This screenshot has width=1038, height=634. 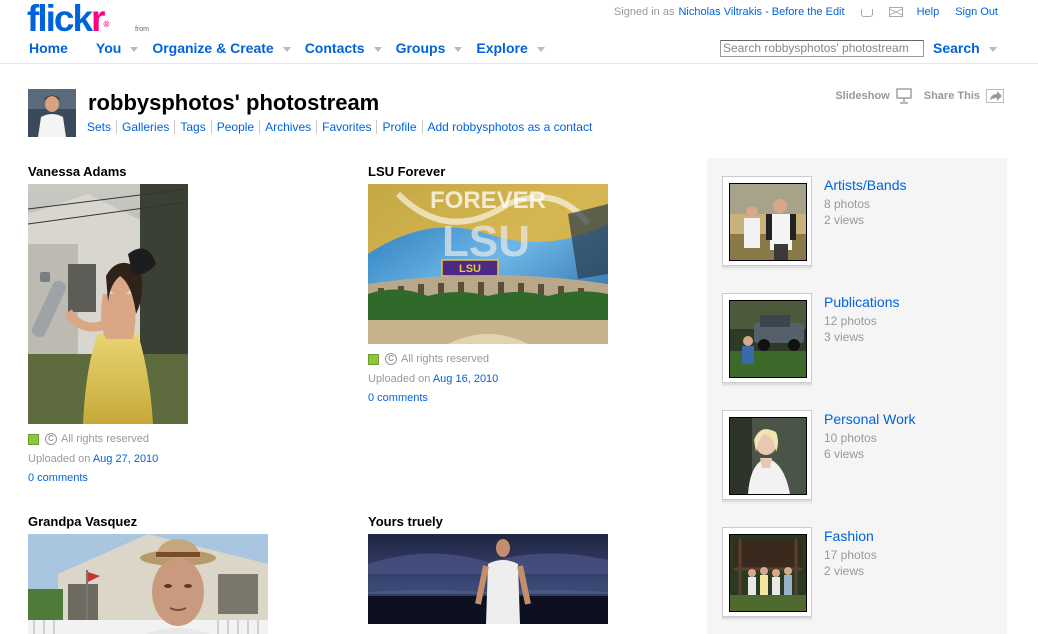 What do you see at coordinates (844, 337) in the screenshot?
I see `set-view-count: 3 views` at bounding box center [844, 337].